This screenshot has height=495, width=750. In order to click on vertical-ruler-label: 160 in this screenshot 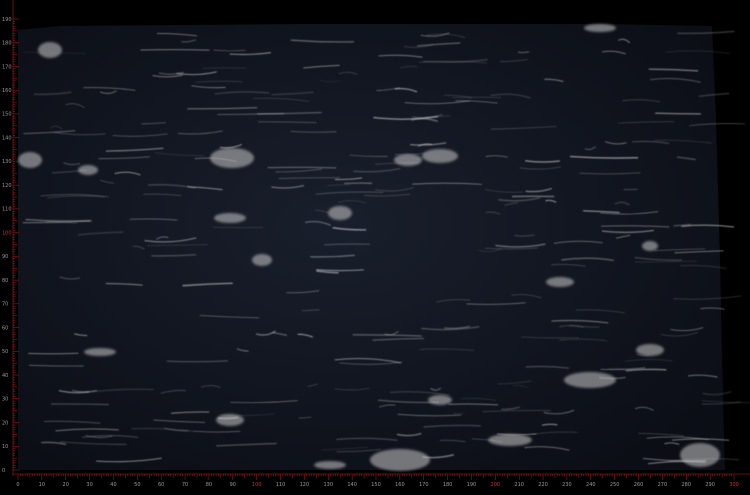, I will do `click(7, 91)`.